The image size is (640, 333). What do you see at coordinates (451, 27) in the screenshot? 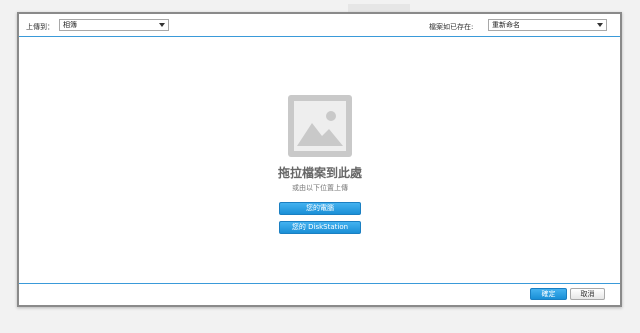
I see `if-exists-label: 檔案如已存在:` at bounding box center [451, 27].